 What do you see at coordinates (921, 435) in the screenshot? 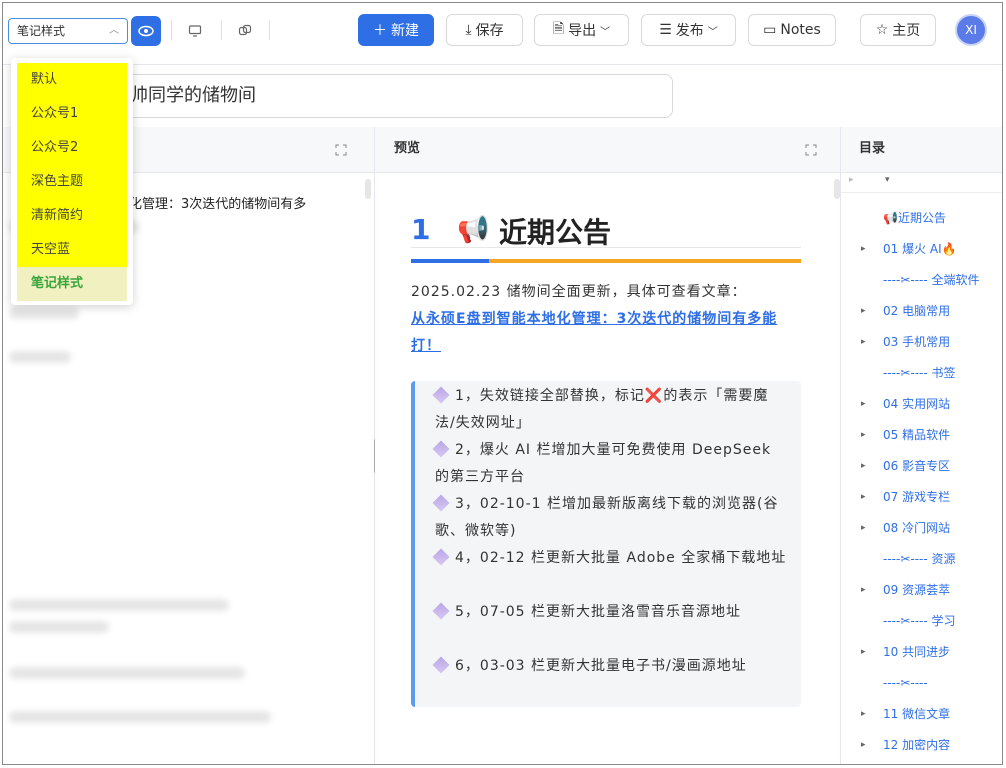
I see `toc-item: ▸ 05 精品软件` at bounding box center [921, 435].